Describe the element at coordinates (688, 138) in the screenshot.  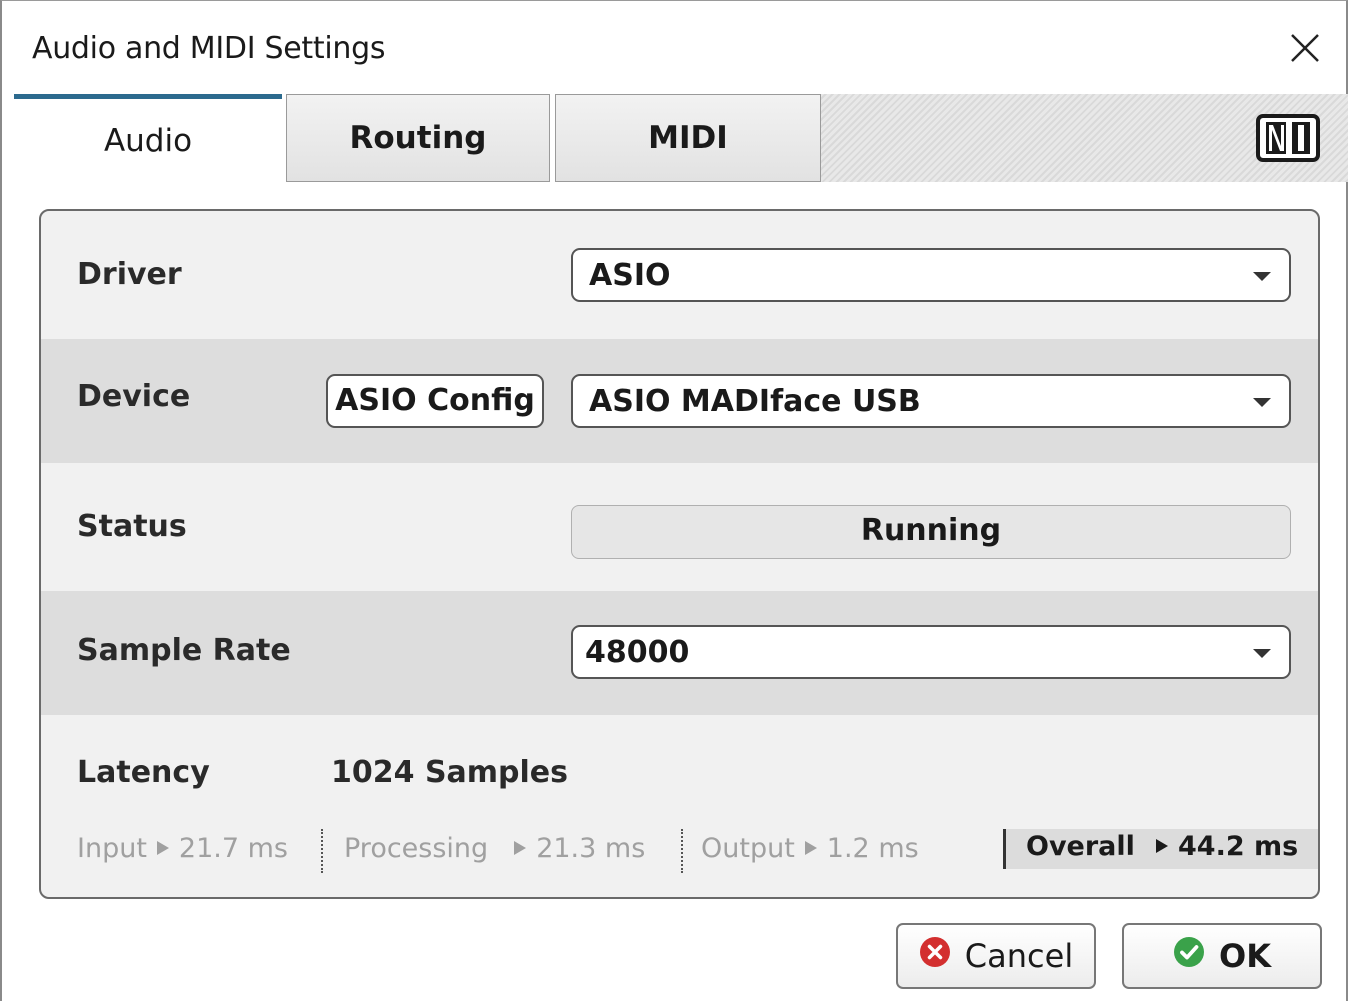
I see `tab-midi: MIDI` at that location.